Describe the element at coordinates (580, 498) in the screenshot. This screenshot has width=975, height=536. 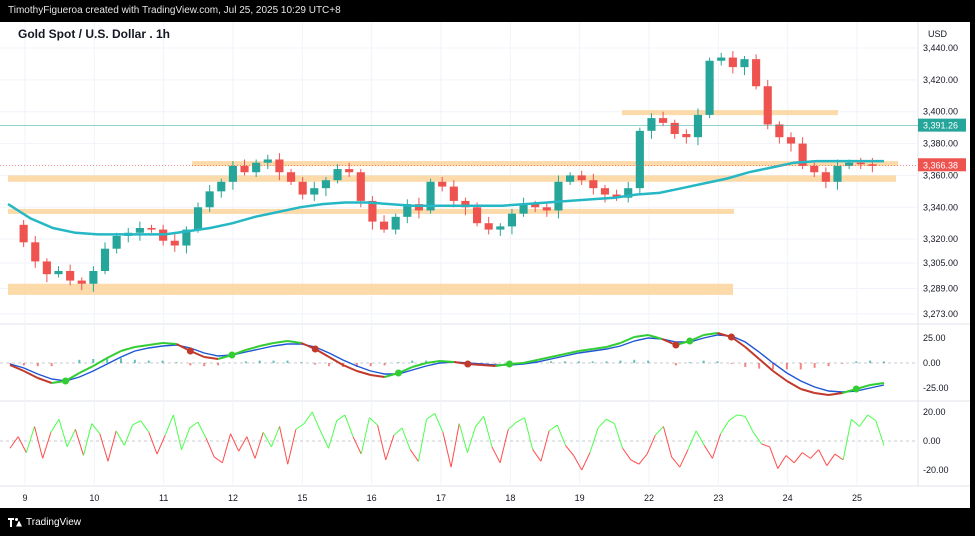
I see `time-tick-label: 19` at that location.